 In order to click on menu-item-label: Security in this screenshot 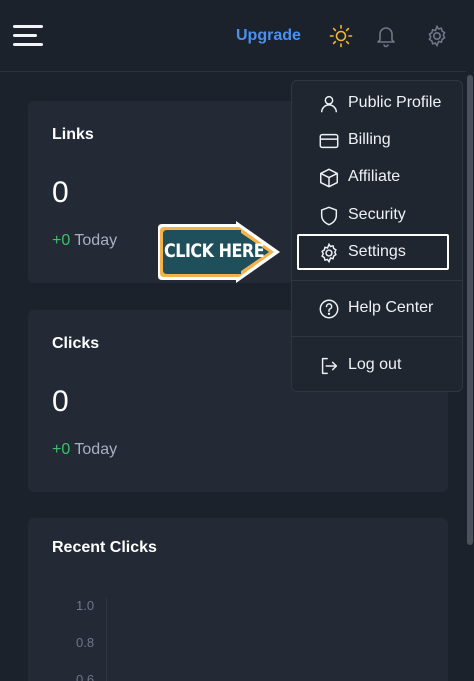, I will do `click(377, 214)`.